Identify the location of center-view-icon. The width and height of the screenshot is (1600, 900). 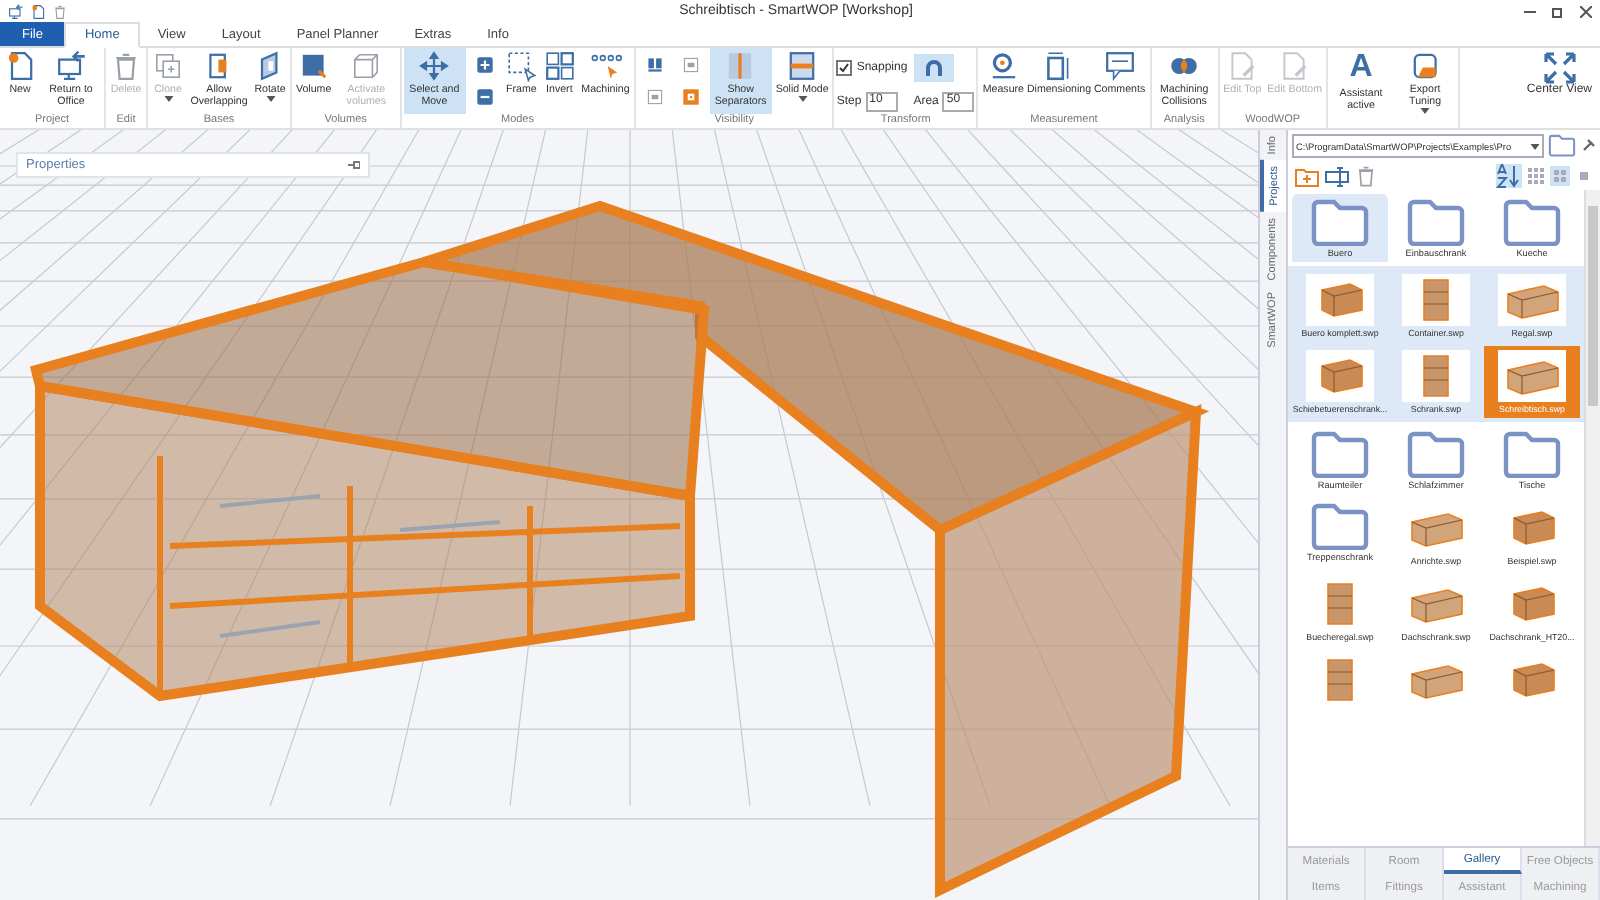
(1559, 68).